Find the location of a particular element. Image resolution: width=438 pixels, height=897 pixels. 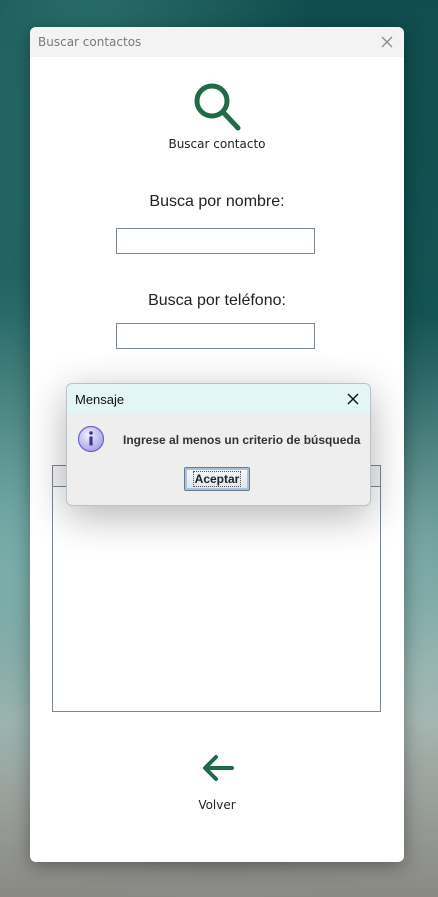

ok-button-label: Aceptar is located at coordinates (217, 479).